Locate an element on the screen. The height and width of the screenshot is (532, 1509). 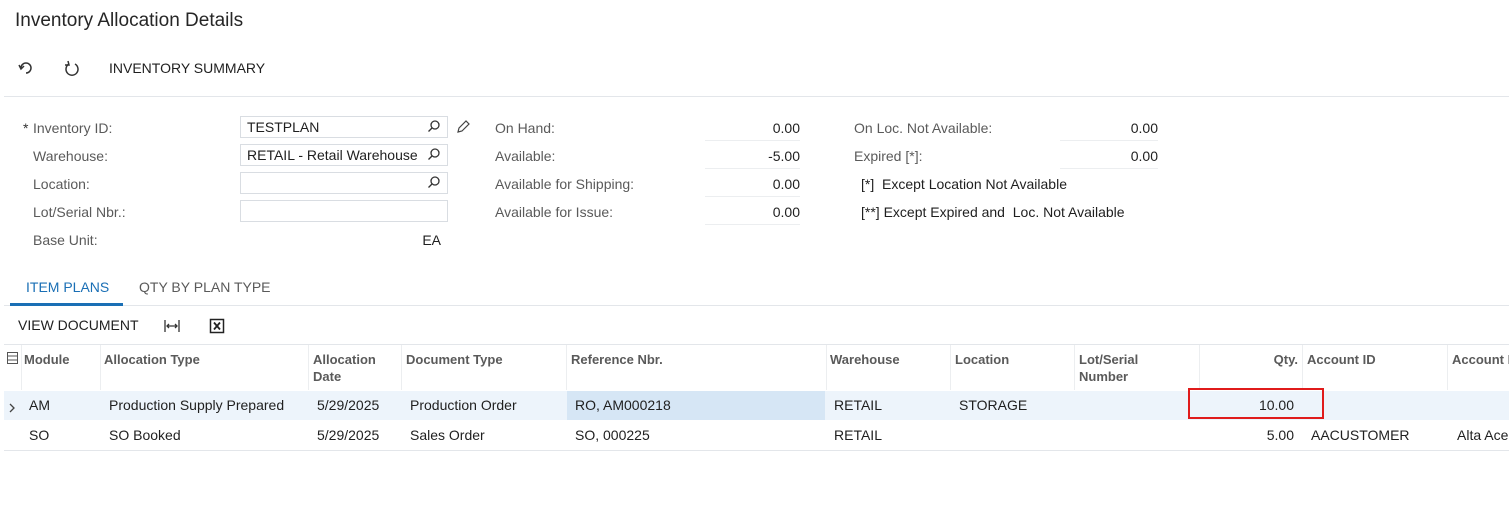
cell-module: AM is located at coordinates (39, 405).